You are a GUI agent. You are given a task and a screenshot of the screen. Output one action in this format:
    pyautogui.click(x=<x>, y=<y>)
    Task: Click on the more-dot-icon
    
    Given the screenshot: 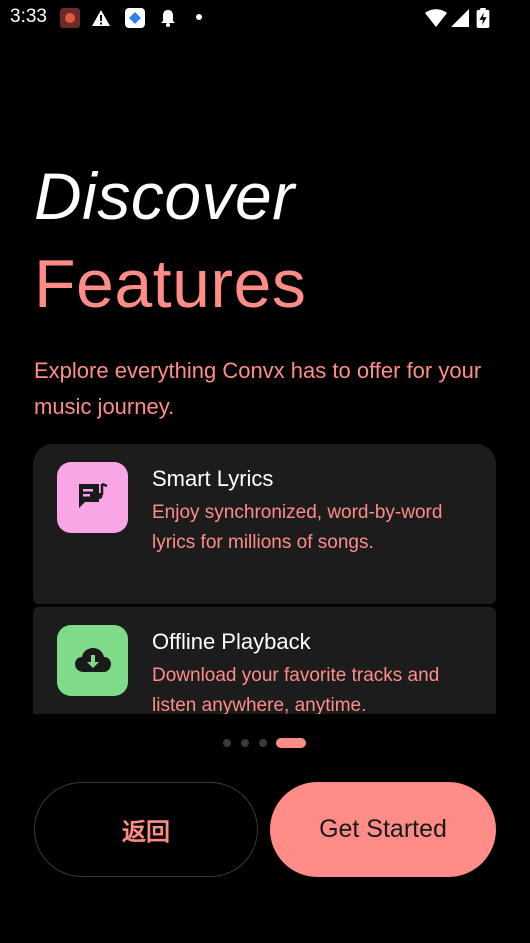 What is the action you would take?
    pyautogui.click(x=199, y=17)
    